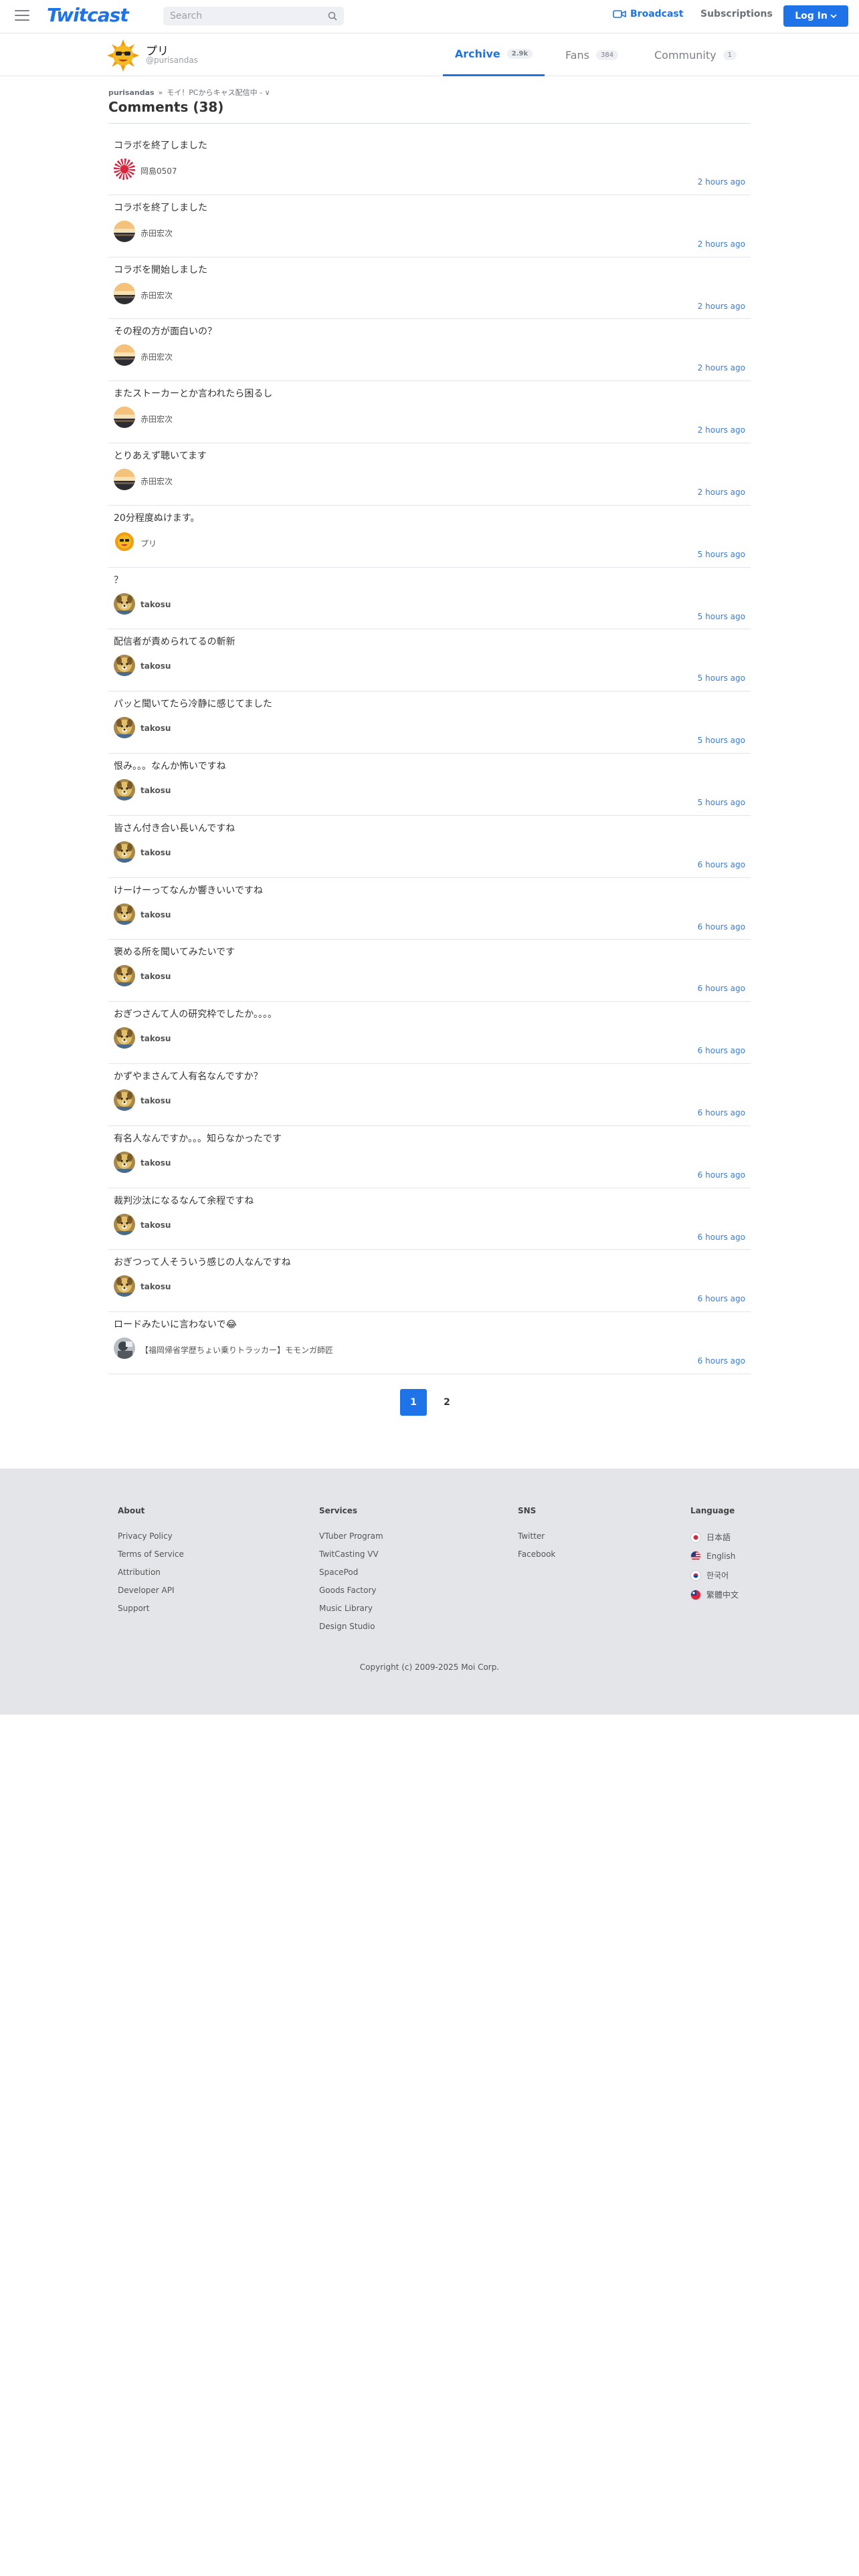 Image resolution: width=859 pixels, height=2576 pixels. I want to click on comment-item: かずやまさんて人有名なんですか？ takosu 6 hours ago, so click(429, 1095).